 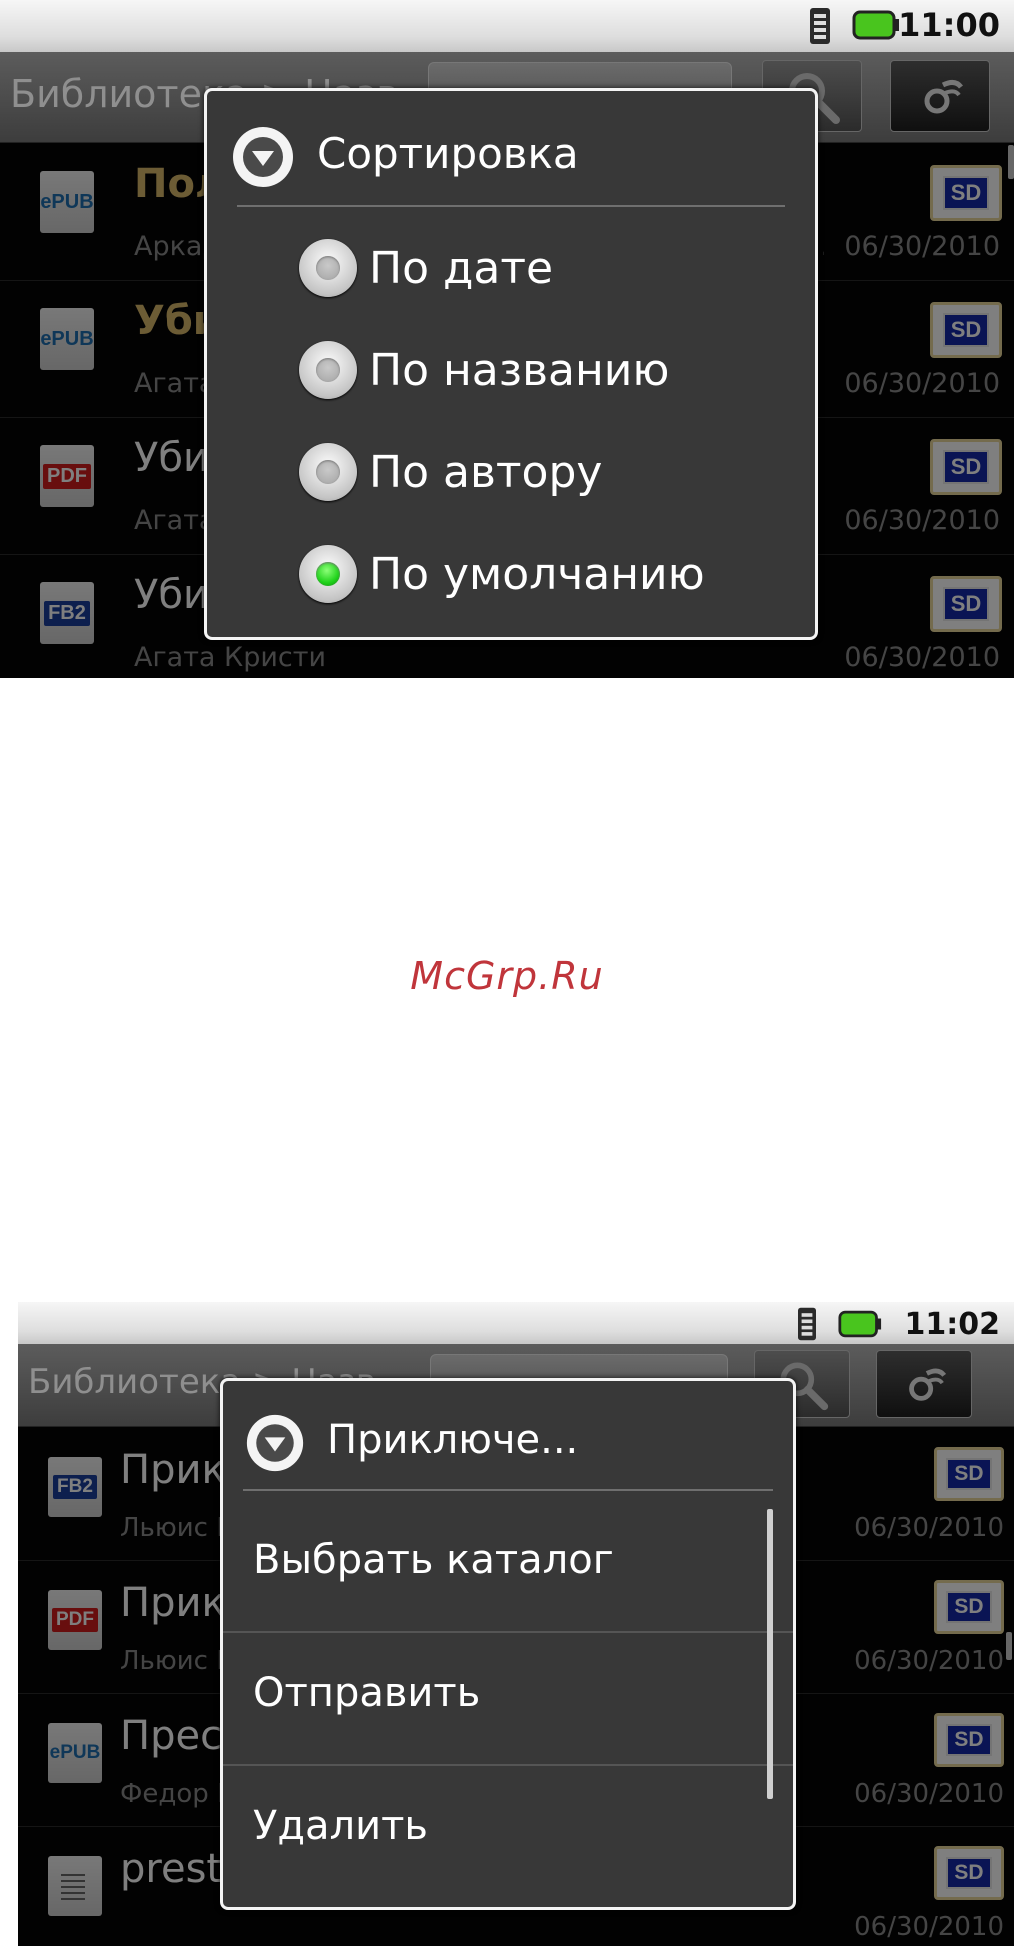 I want to click on menu-scrollbar, so click(x=770, y=1654).